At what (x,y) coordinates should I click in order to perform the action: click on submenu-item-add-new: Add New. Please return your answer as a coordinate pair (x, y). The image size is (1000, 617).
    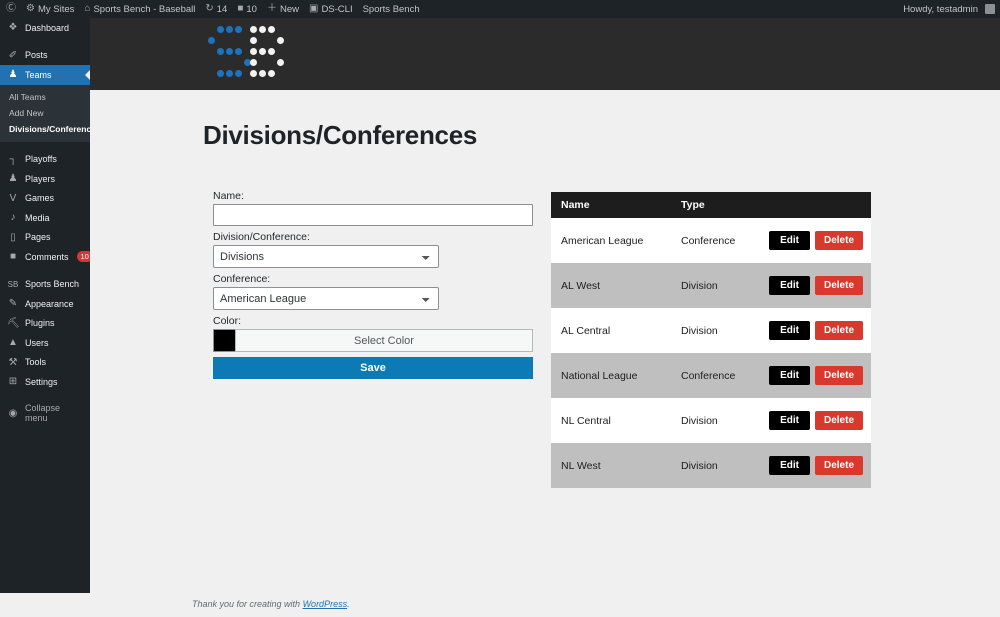
    Looking at the image, I should click on (45, 113).